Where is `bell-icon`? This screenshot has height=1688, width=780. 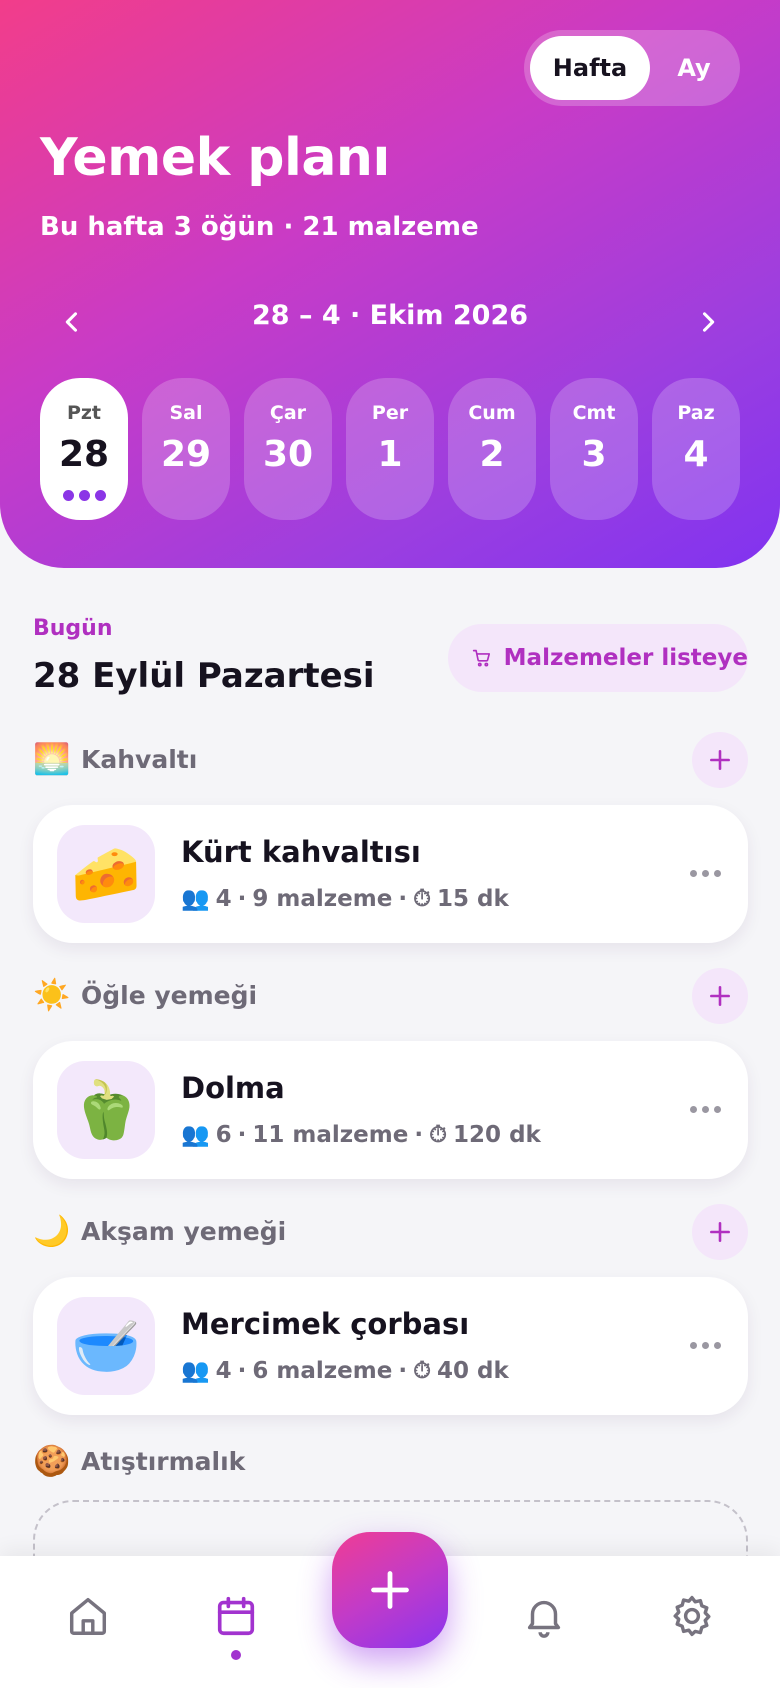
bell-icon is located at coordinates (544, 1619).